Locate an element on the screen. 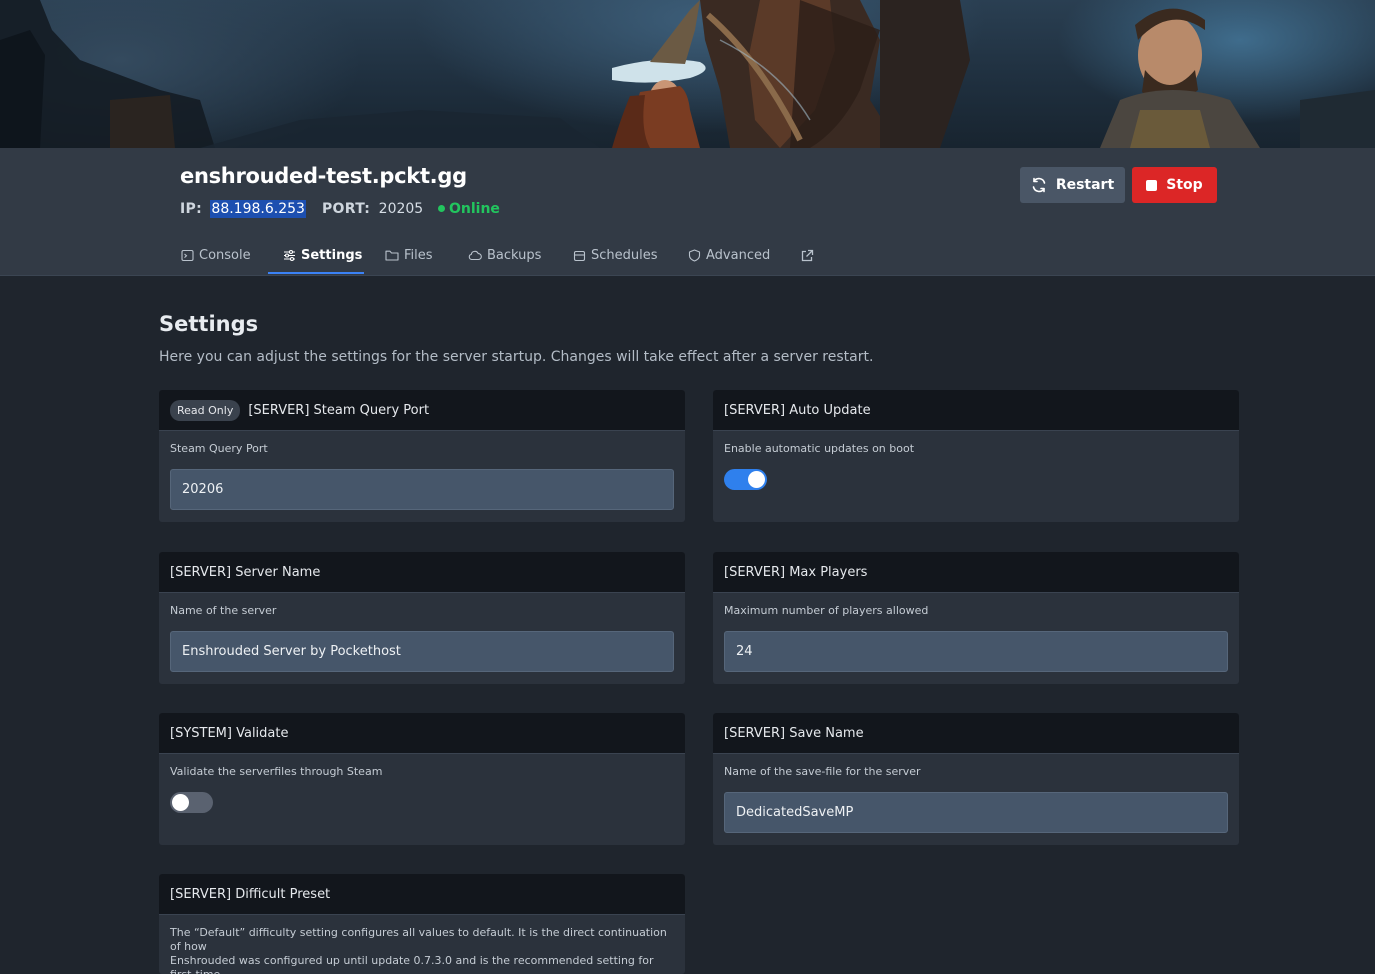  tab-label: Files is located at coordinates (418, 255).